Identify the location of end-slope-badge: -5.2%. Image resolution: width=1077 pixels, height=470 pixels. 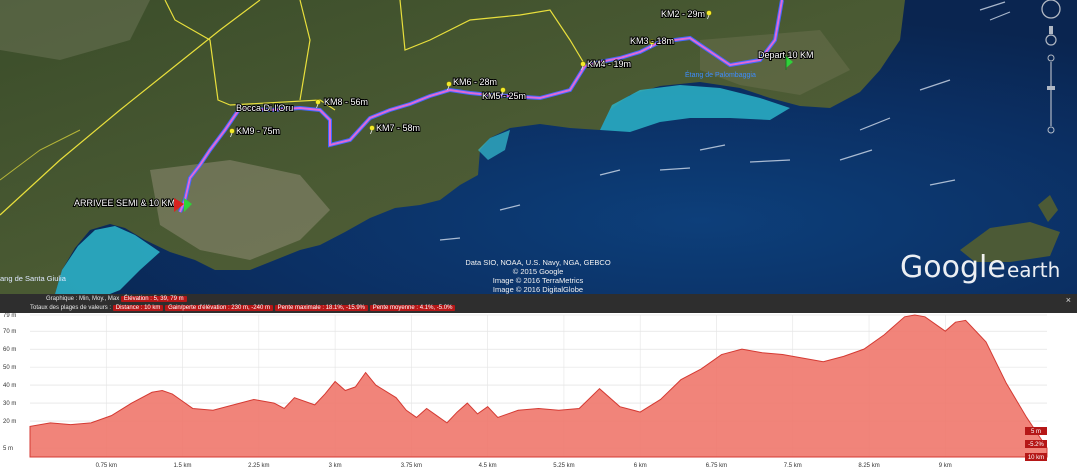
(1036, 444).